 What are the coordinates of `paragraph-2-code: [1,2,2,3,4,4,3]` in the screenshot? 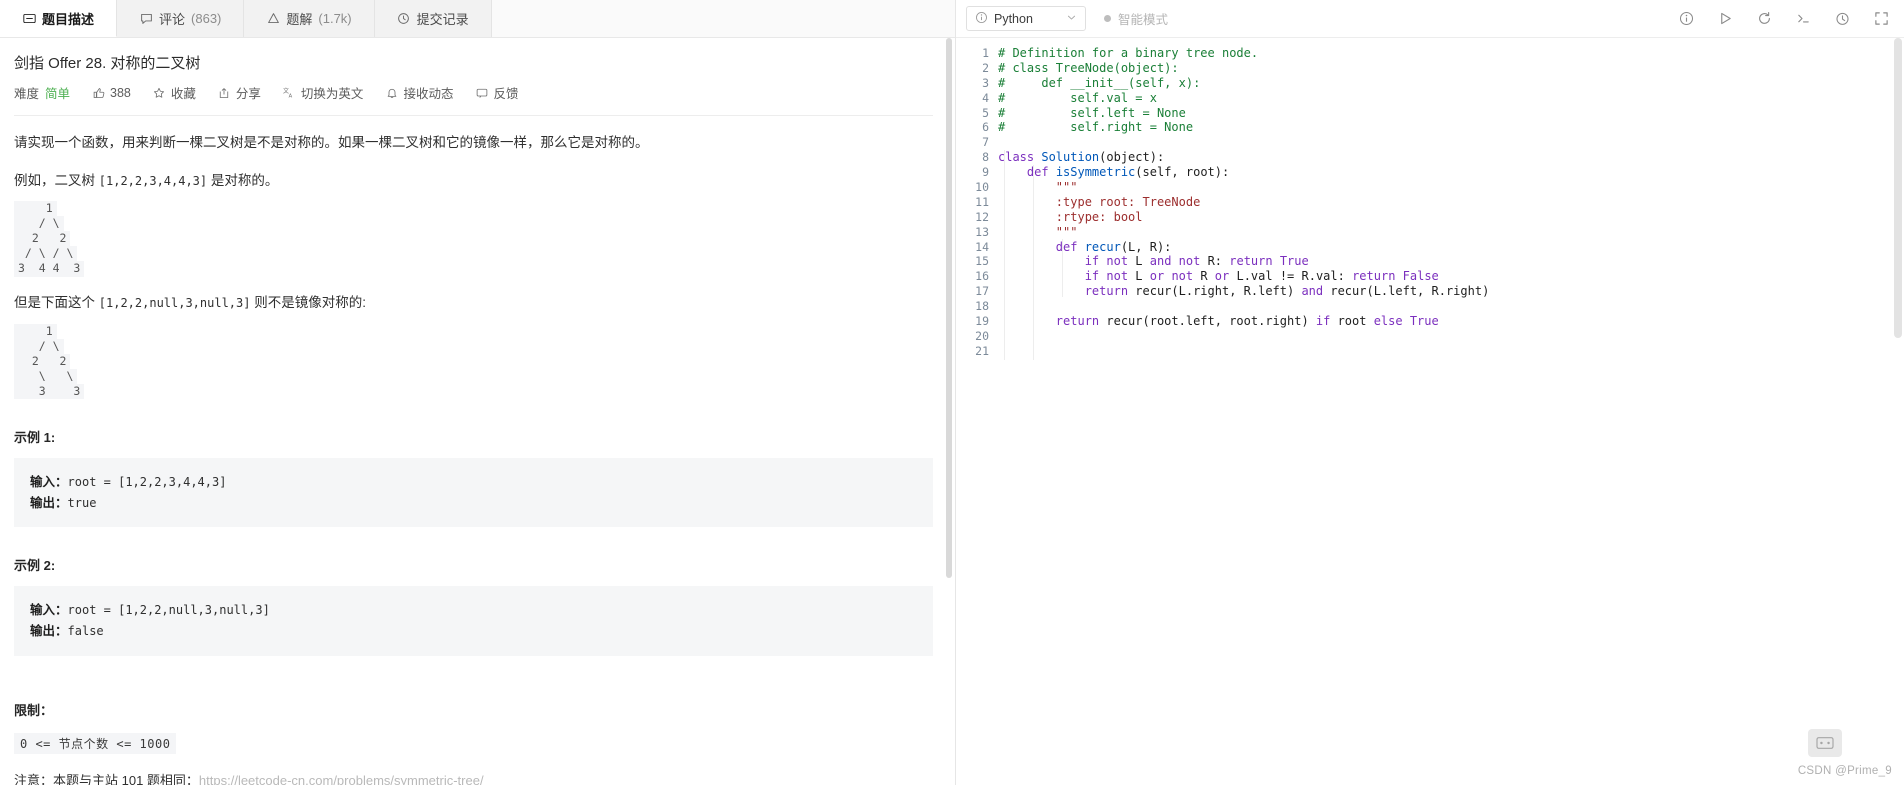 It's located at (153, 180).